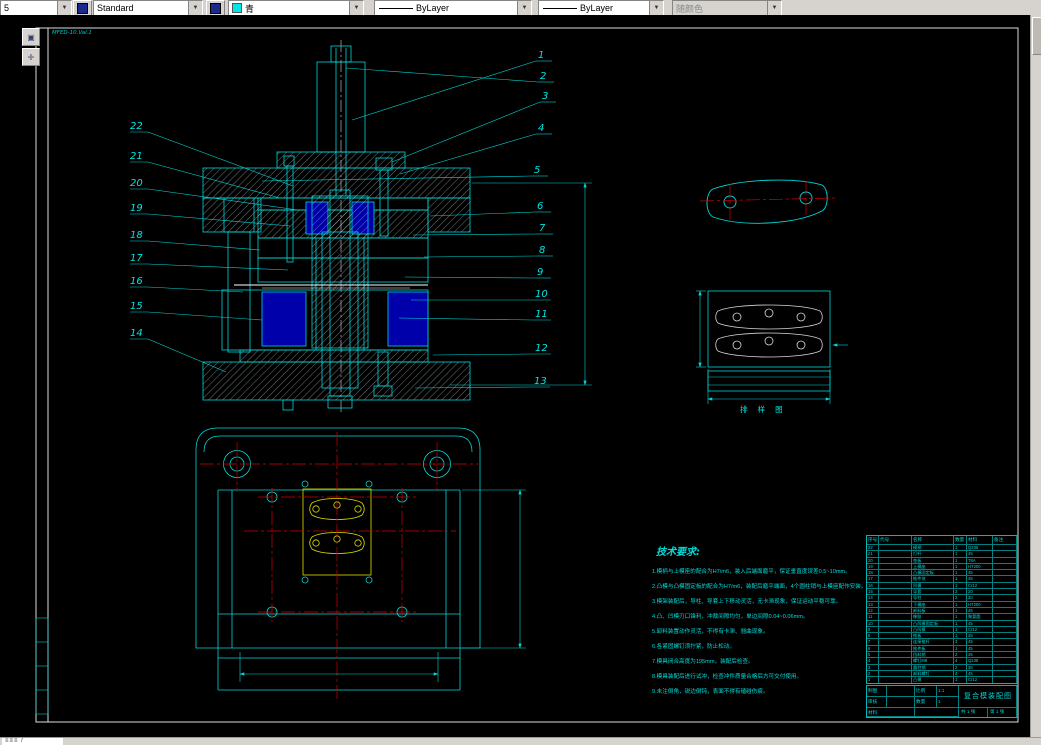  What do you see at coordinates (115, 8) in the screenshot?
I see `text-style-value: Standard` at bounding box center [115, 8].